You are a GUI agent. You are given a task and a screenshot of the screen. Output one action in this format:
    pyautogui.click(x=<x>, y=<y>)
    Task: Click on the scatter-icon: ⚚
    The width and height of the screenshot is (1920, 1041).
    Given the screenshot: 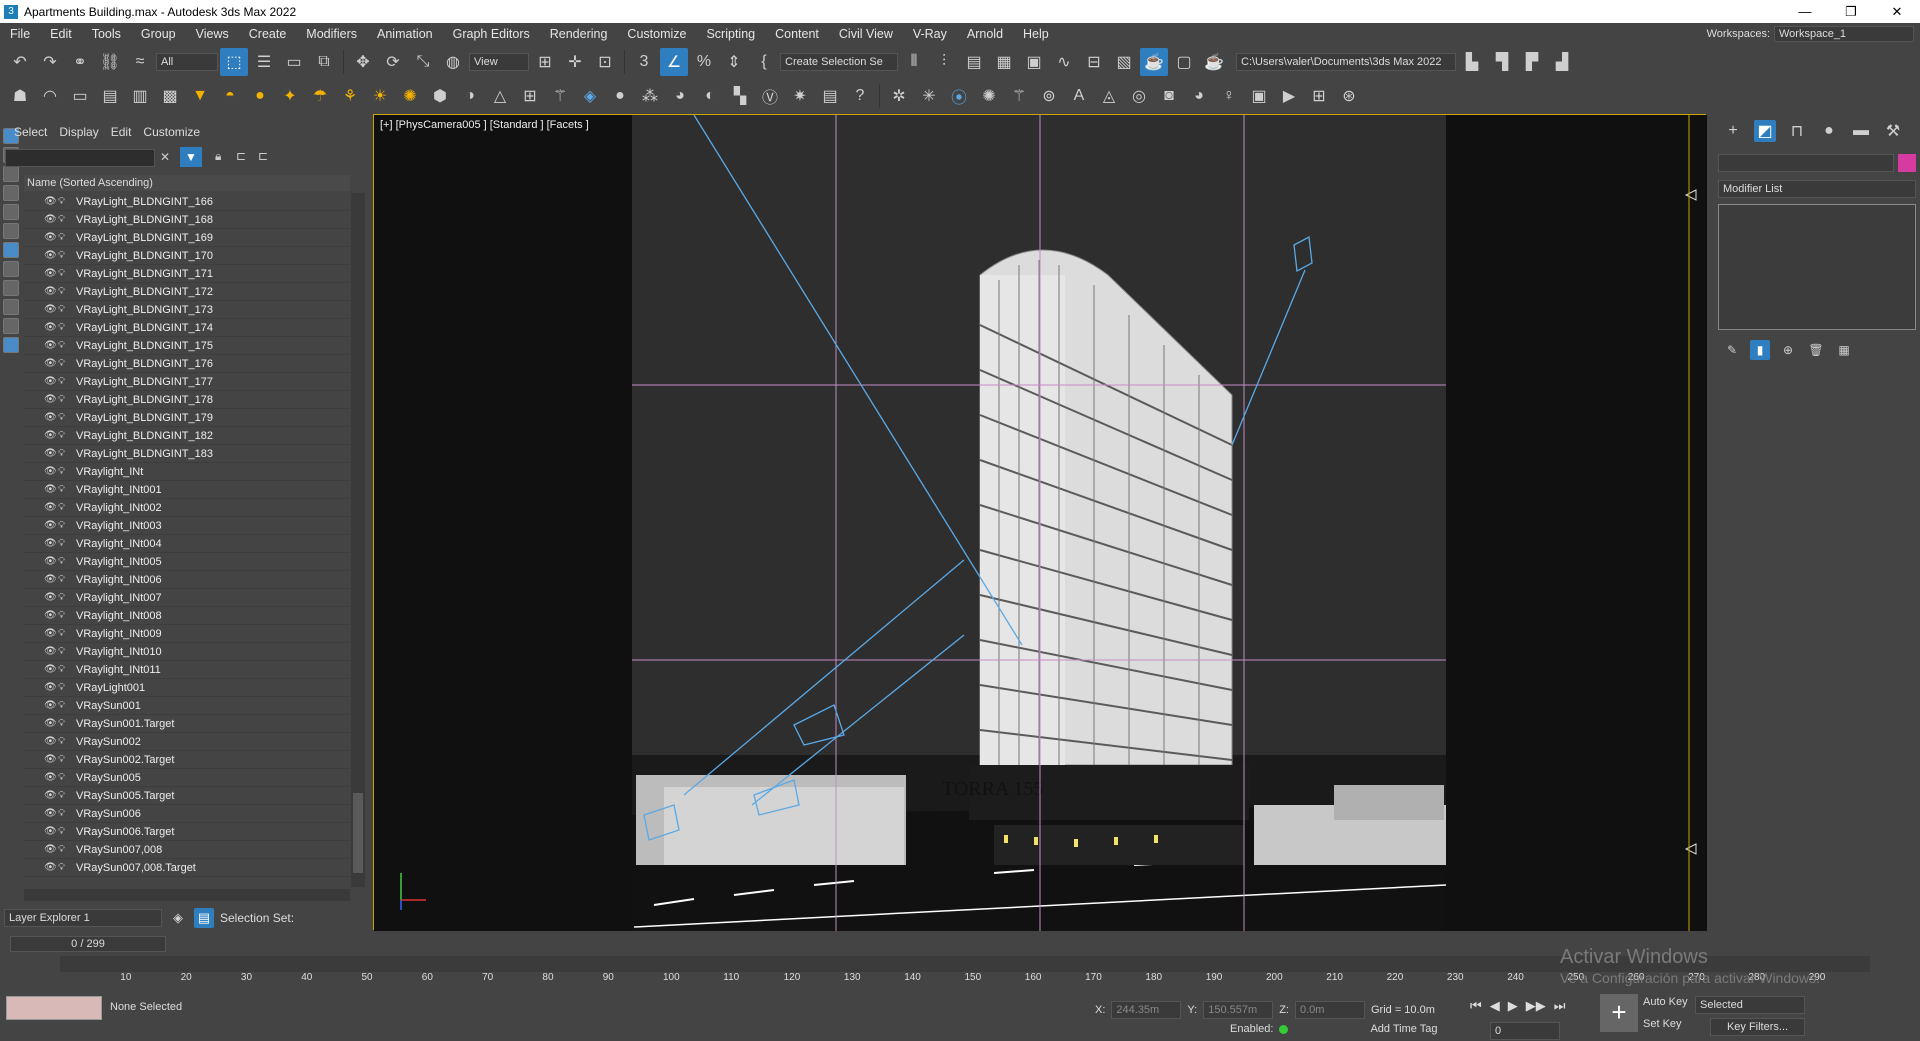 What is the action you would take?
    pyautogui.click(x=560, y=96)
    